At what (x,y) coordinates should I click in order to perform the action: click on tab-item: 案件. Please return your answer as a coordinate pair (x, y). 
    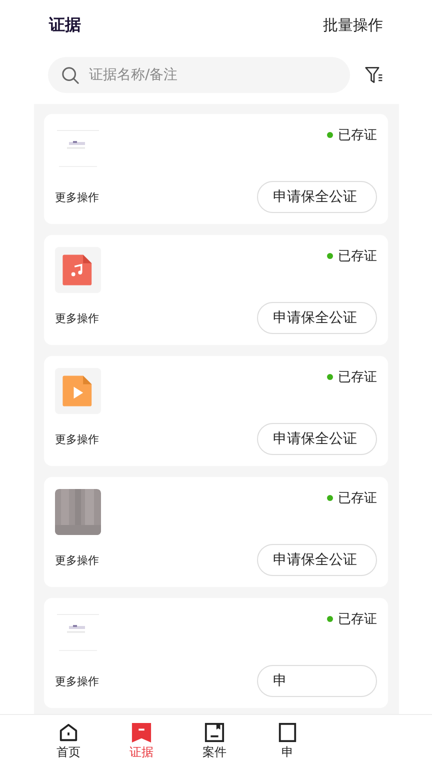
    Looking at the image, I should click on (214, 741).